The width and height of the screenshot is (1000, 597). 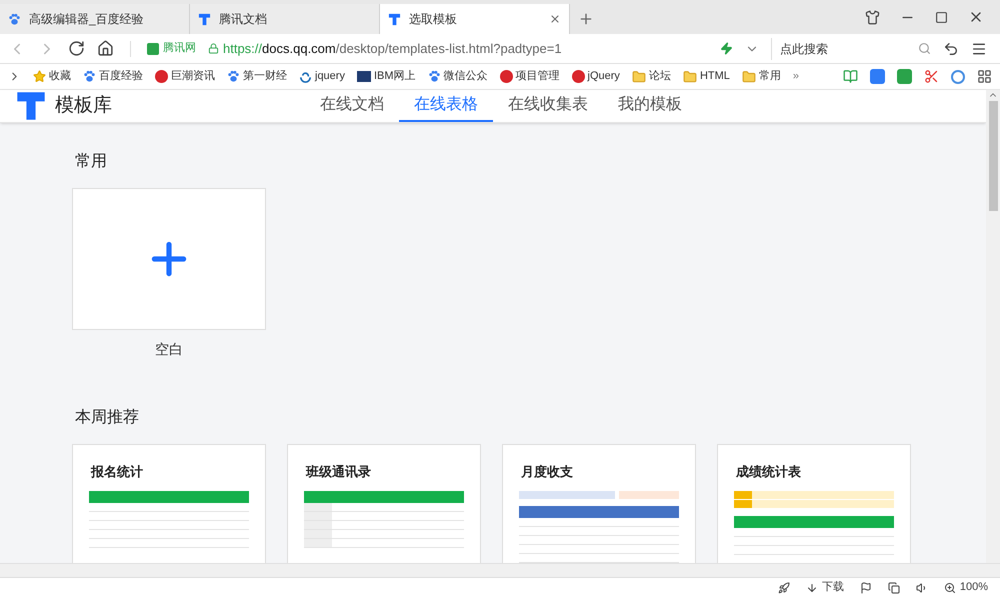 I want to click on bookmark-link: 巨潮资讯, so click(x=193, y=76).